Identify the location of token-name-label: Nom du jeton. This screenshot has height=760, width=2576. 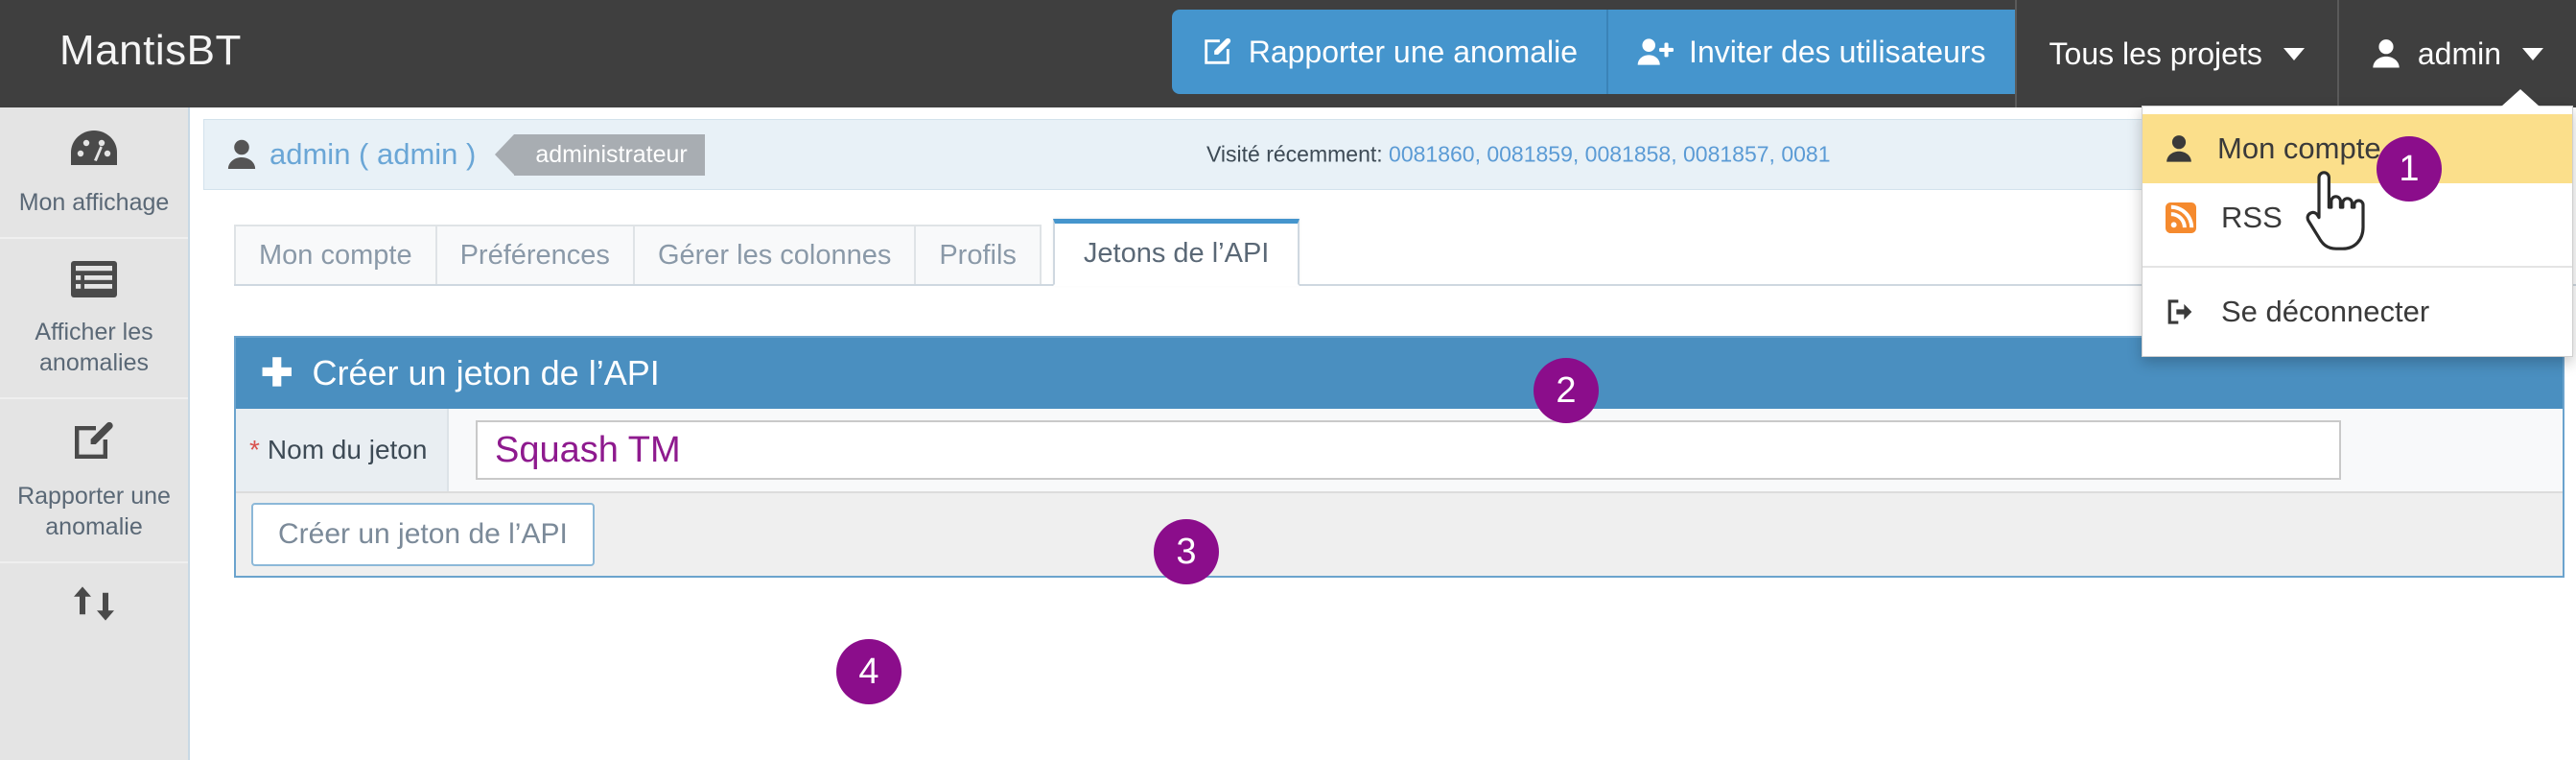
(347, 449).